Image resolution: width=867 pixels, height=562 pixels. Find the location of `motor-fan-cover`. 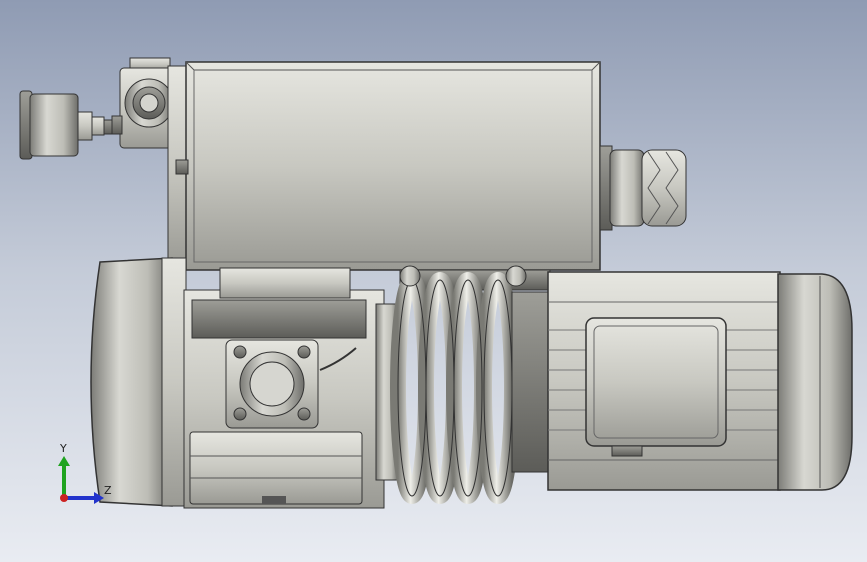

motor-fan-cover is located at coordinates (815, 382).